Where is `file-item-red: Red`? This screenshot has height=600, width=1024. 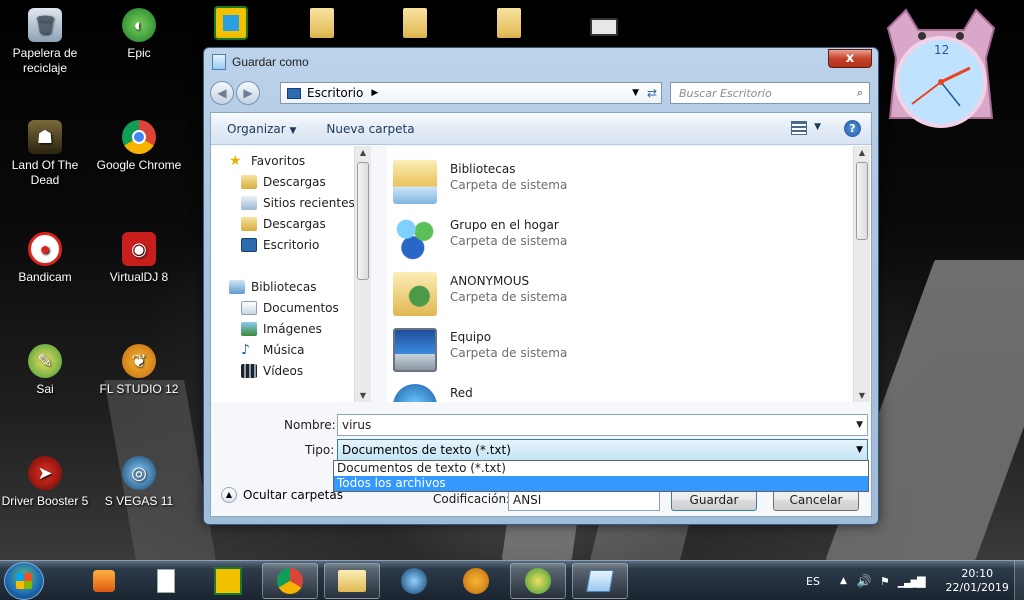
file-item-red: Red is located at coordinates (543, 392).